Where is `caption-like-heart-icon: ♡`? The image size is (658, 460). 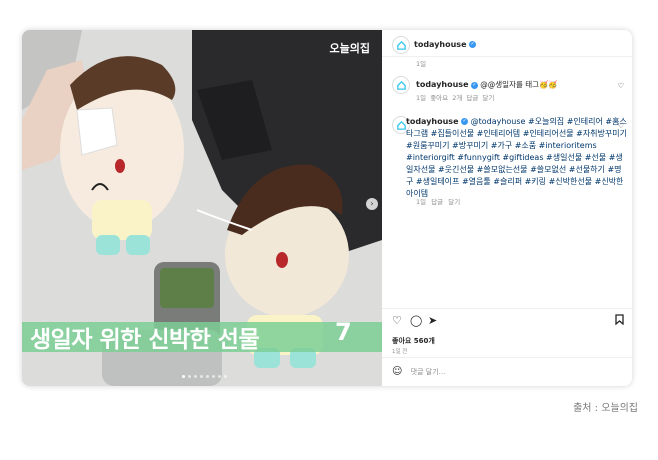
caption-like-heart-icon: ♡ is located at coordinates (621, 126).